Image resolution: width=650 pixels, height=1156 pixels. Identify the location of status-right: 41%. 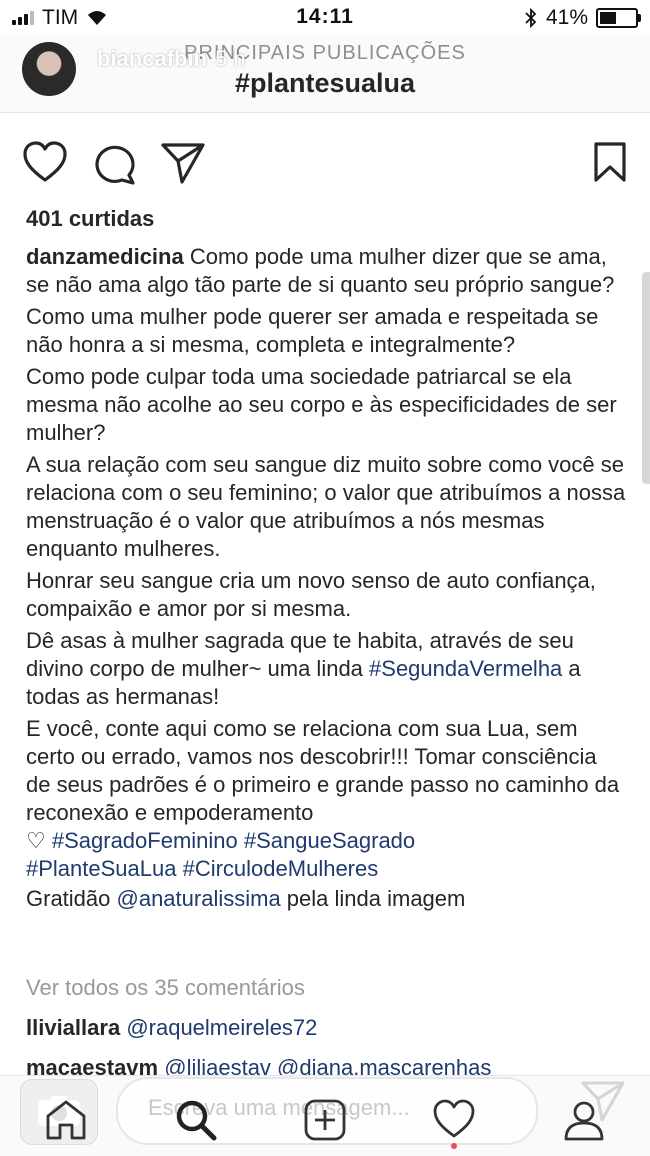
(582, 18).